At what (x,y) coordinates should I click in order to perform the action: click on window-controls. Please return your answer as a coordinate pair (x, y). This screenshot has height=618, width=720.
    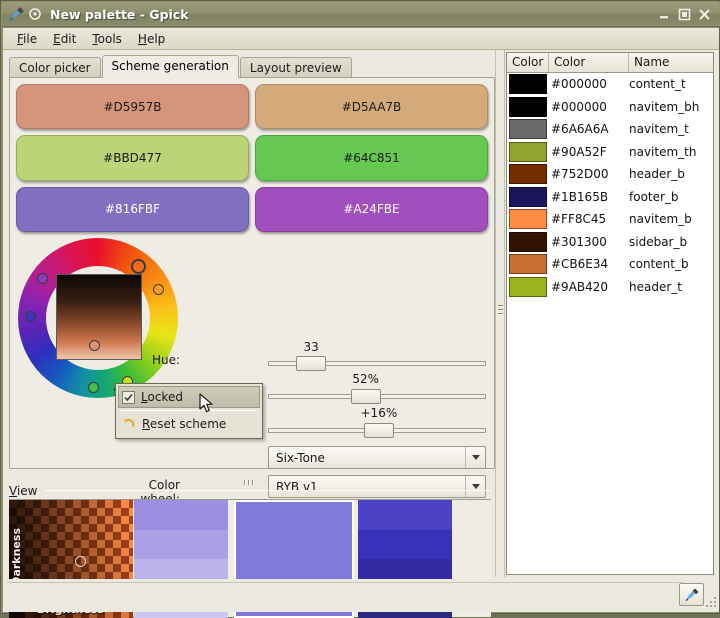
    Looking at the image, I should click on (684, 14).